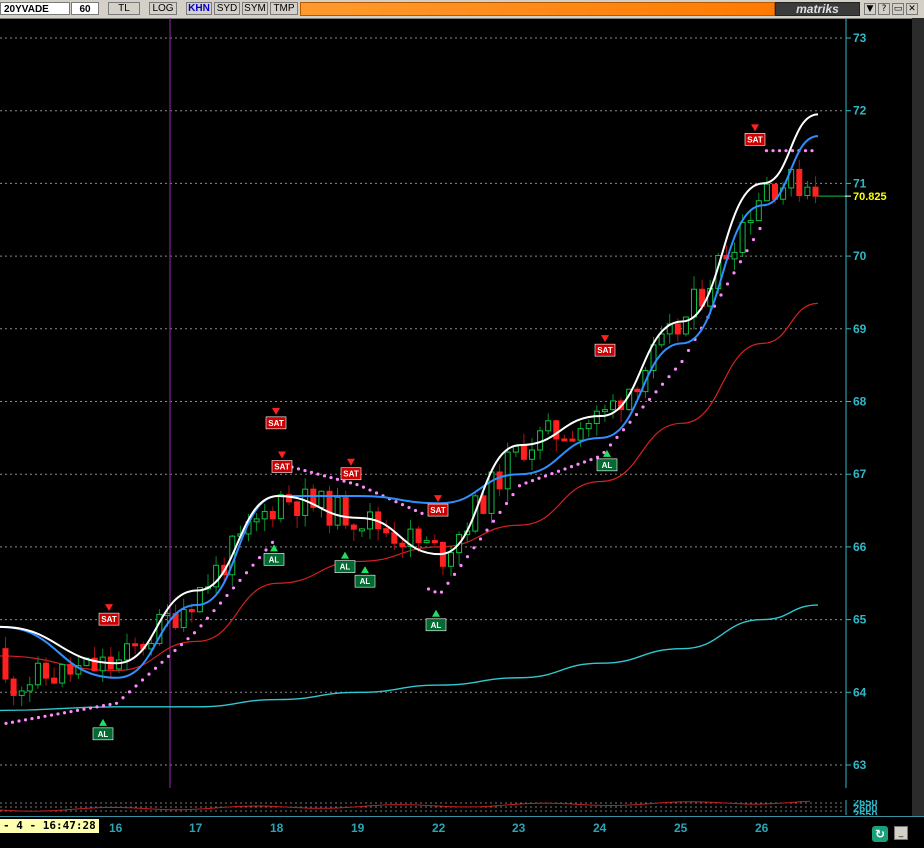 The height and width of the screenshot is (848, 924). I want to click on price-label: 73, so click(860, 38).